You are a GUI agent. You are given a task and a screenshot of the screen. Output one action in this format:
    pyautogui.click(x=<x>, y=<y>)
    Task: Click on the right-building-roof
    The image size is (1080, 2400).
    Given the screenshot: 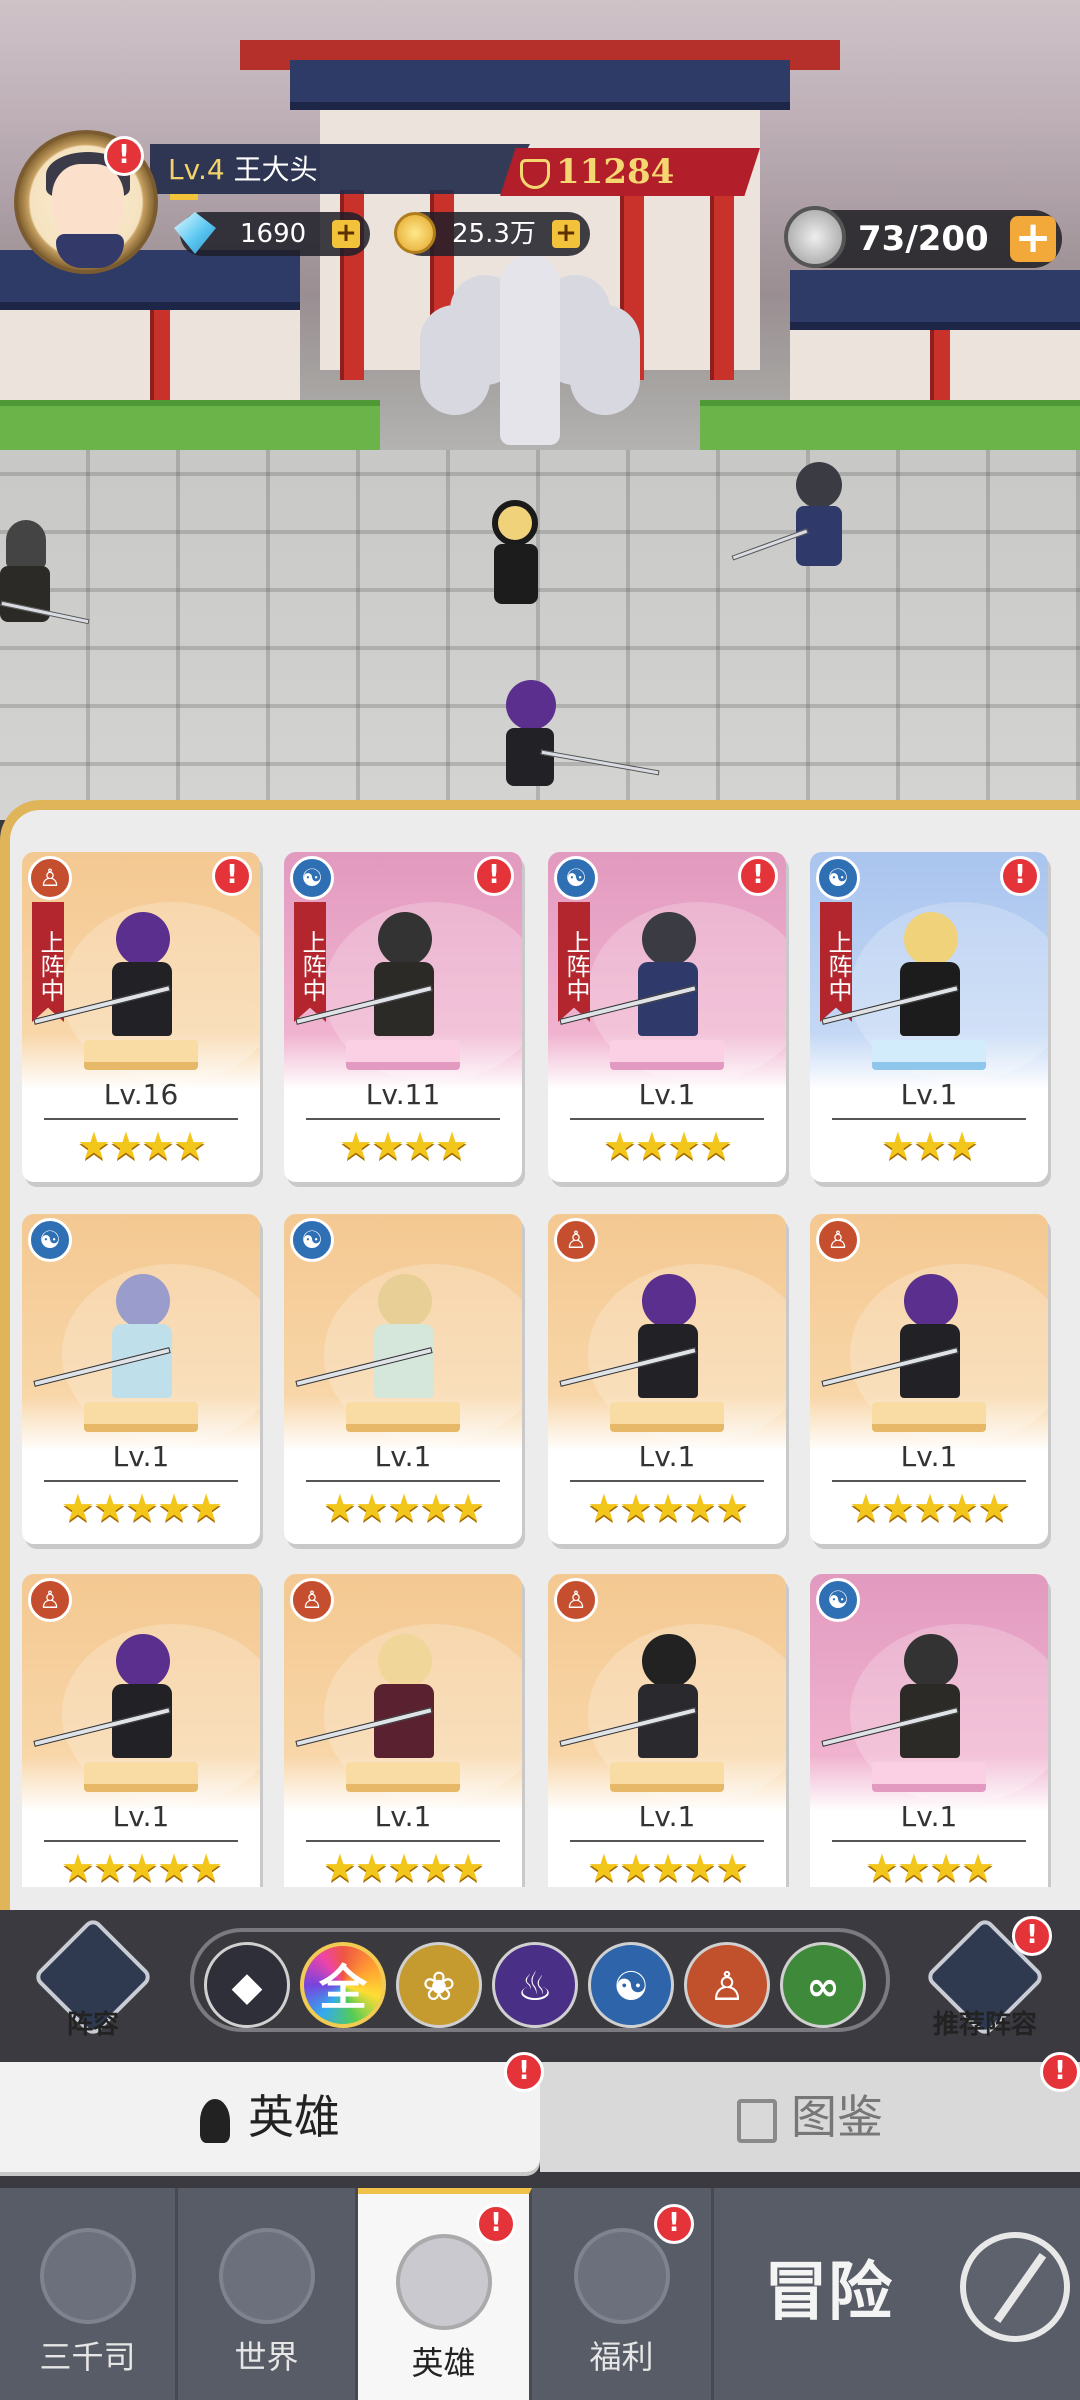 What is the action you would take?
    pyautogui.click(x=935, y=300)
    